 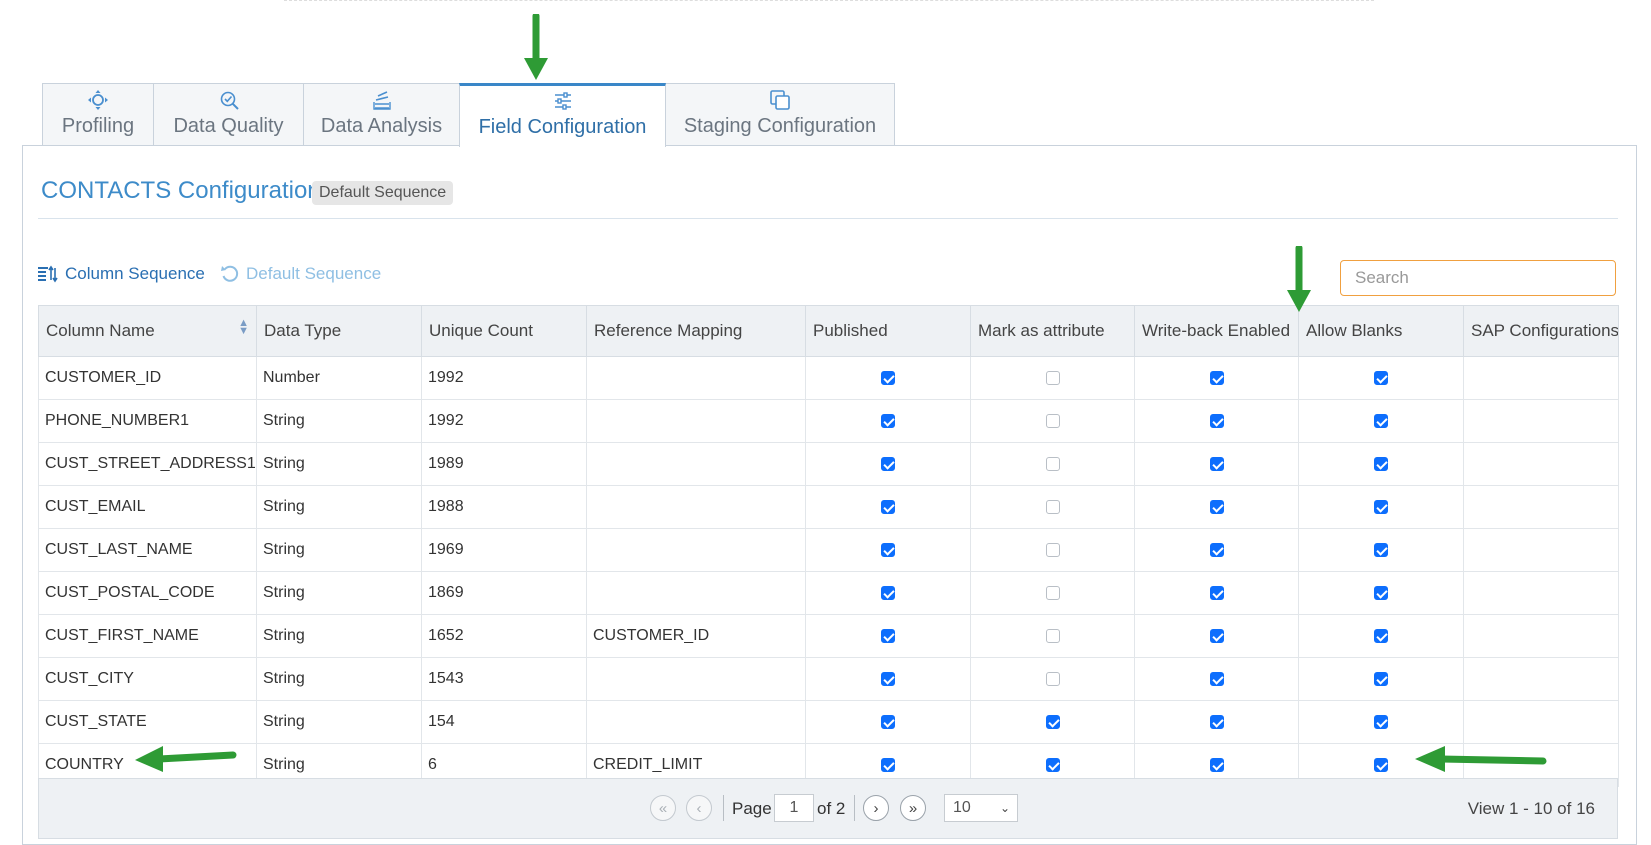 What do you see at coordinates (504, 331) in the screenshot?
I see `column-header-unique-count: Unique Count` at bounding box center [504, 331].